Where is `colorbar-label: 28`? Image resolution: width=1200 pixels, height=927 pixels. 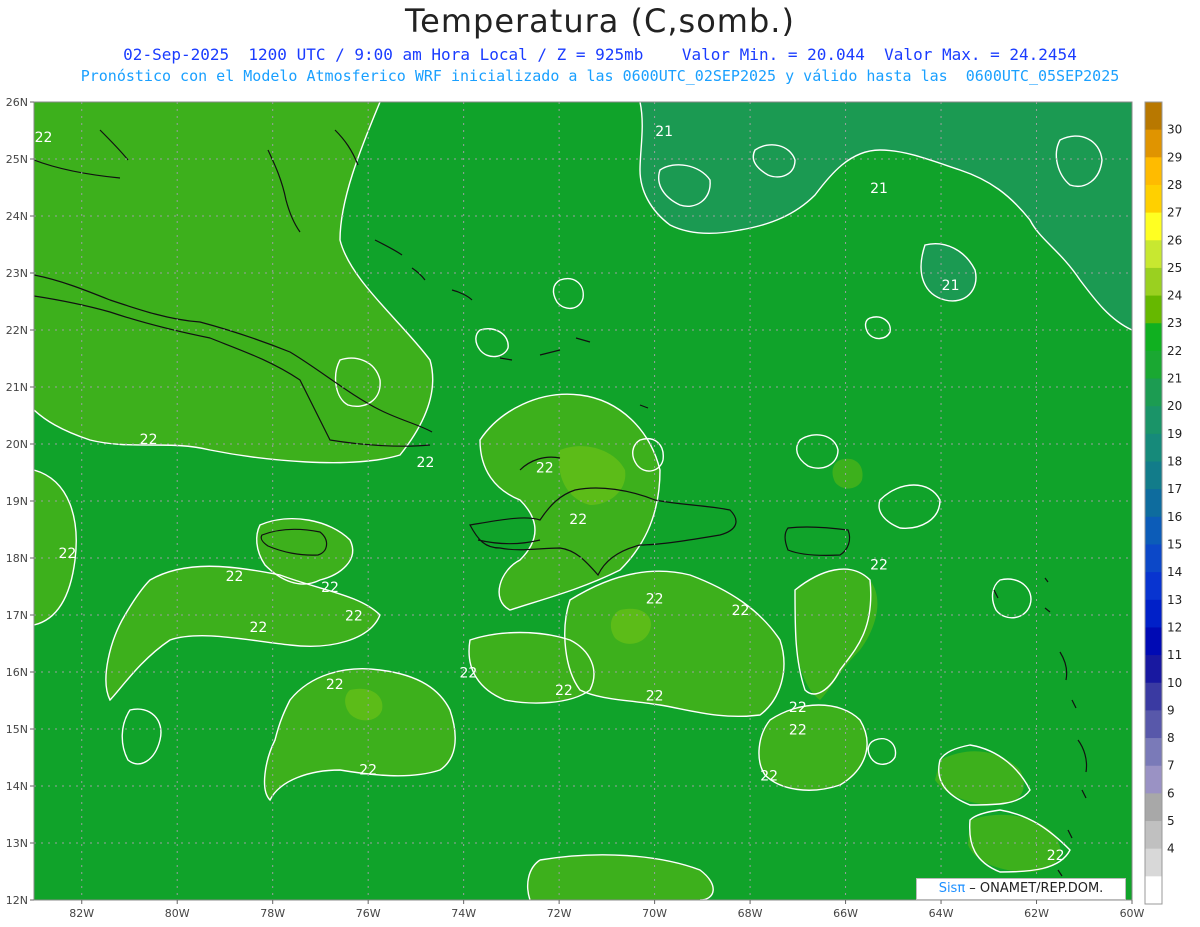 colorbar-label: 28 is located at coordinates (1174, 185).